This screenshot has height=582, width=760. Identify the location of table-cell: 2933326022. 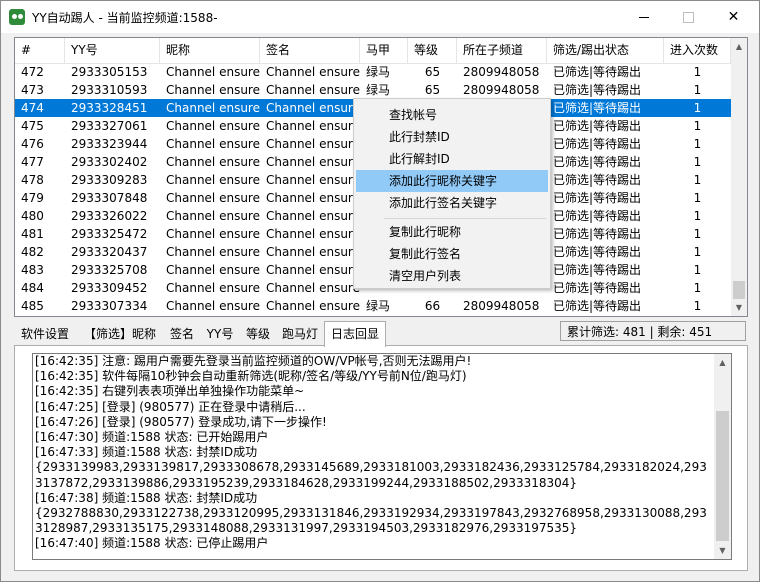
(109, 216).